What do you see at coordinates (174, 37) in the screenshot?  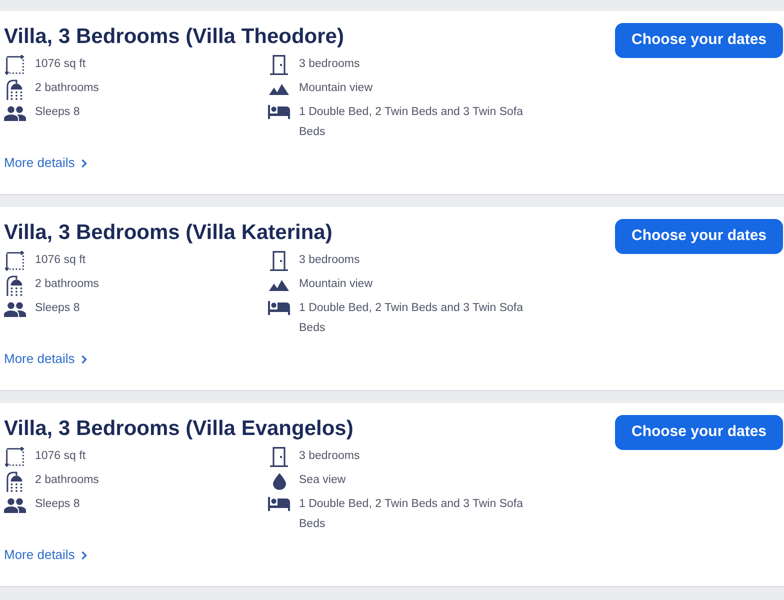 I see `listing-title: Villa, 3 Bedrooms (Villa Theodore)` at bounding box center [174, 37].